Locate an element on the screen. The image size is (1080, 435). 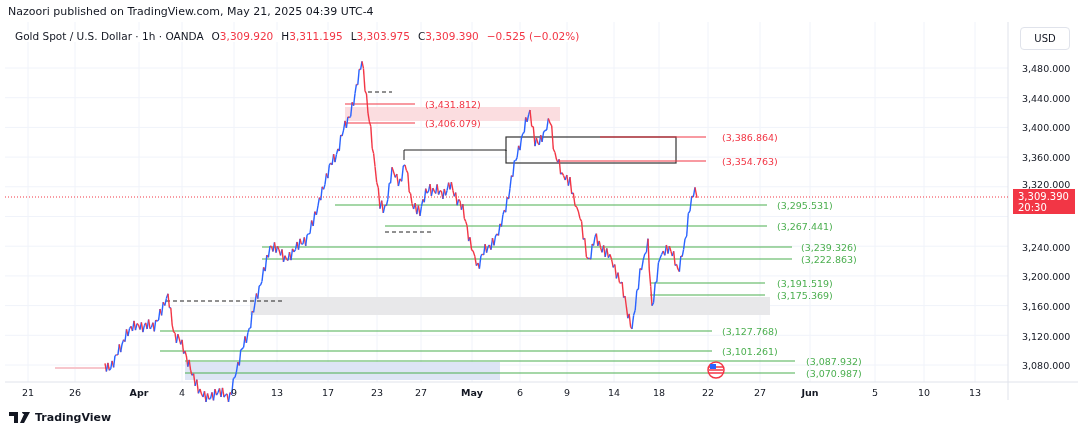
time-tick: 10 is located at coordinates (924, 392).